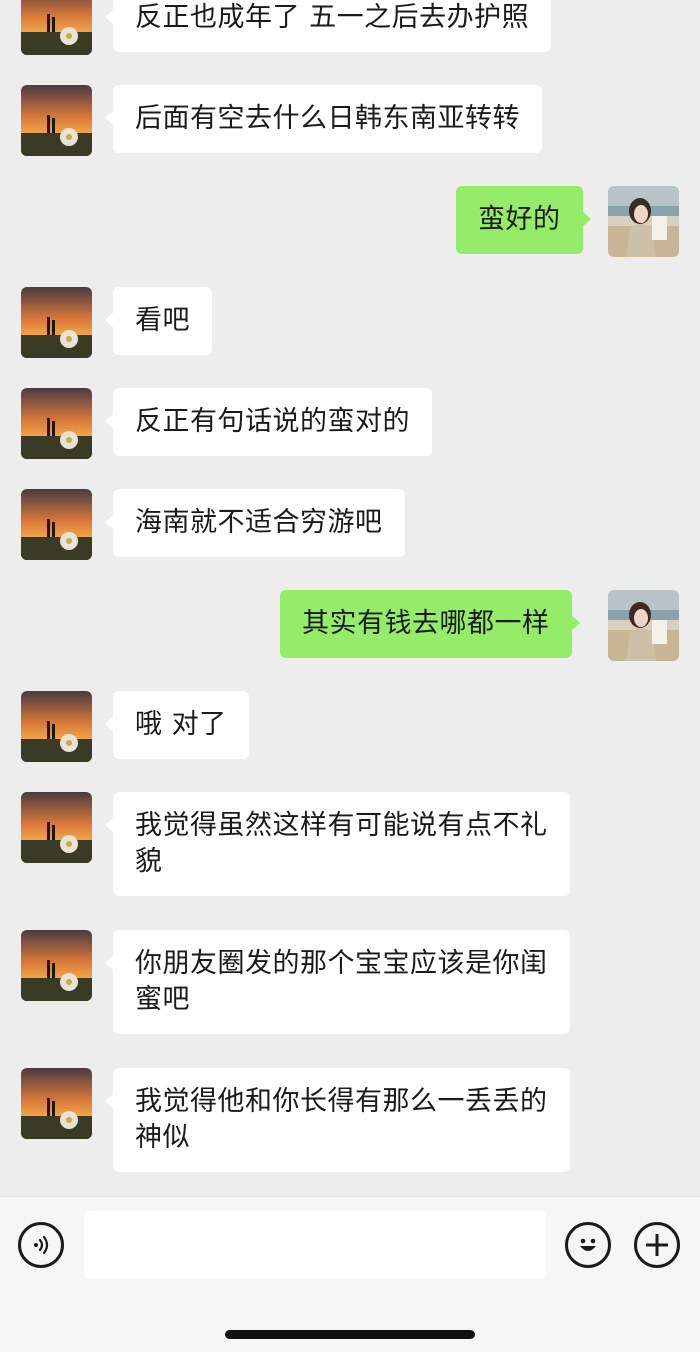 The height and width of the screenshot is (1352, 700). What do you see at coordinates (328, 26) in the screenshot?
I see `message-bubble: 反正也成年了 五一之后去办护照` at bounding box center [328, 26].